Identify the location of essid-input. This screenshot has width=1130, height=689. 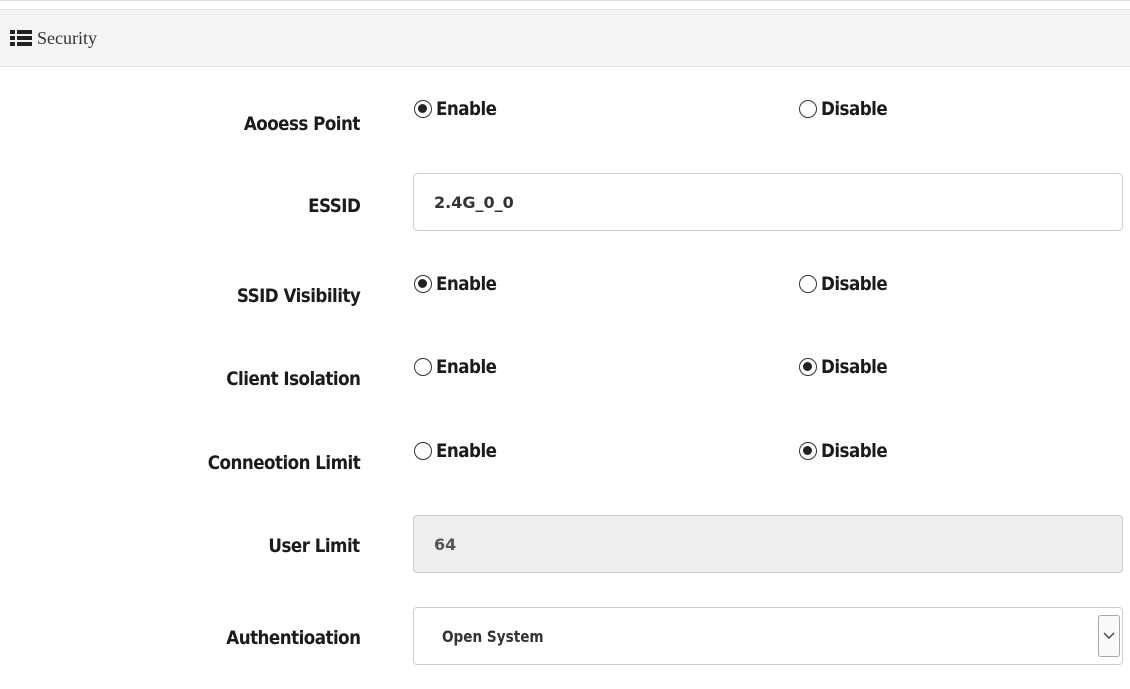
(768, 202).